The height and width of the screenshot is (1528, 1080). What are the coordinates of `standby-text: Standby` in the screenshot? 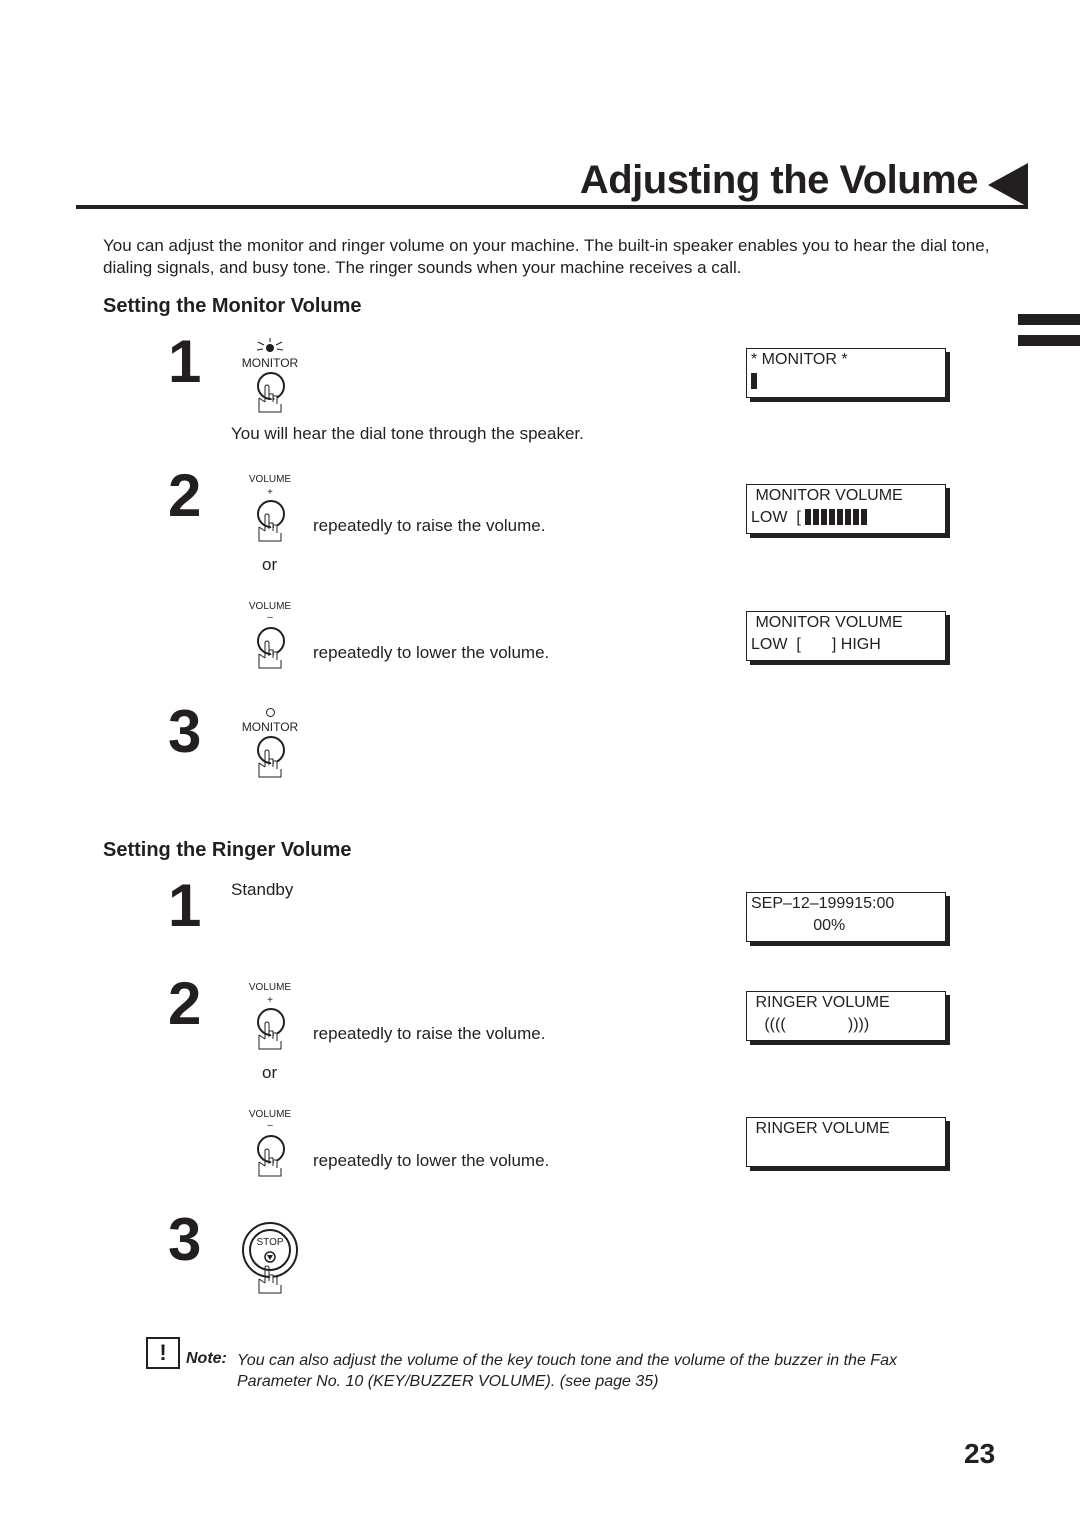 It's located at (262, 889).